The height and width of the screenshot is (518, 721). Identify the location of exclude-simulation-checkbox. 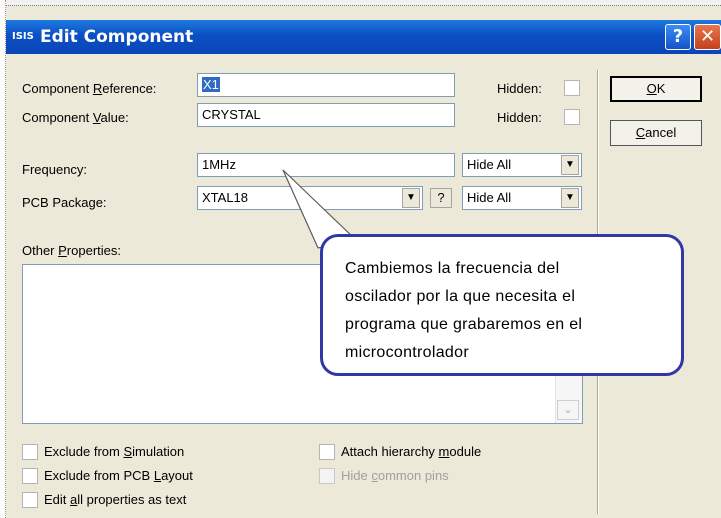
(30, 452).